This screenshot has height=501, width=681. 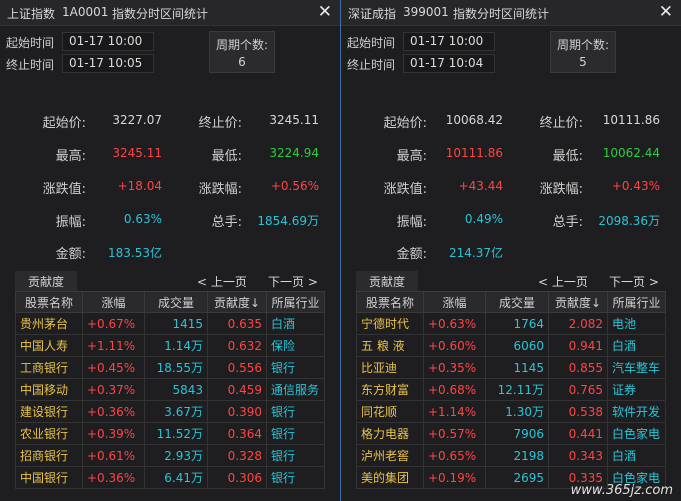 I want to click on table-row: 比亚迪 +0.35% 1145 0.855 汽车整车, so click(x=511, y=367).